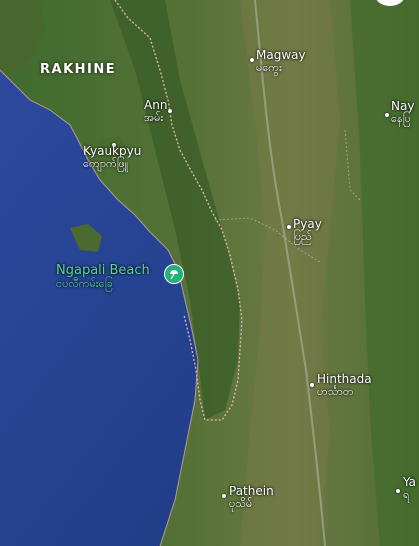 This screenshot has width=419, height=546. Describe the element at coordinates (269, 67) in the screenshot. I see `place-name-local: မကွေး` at that location.